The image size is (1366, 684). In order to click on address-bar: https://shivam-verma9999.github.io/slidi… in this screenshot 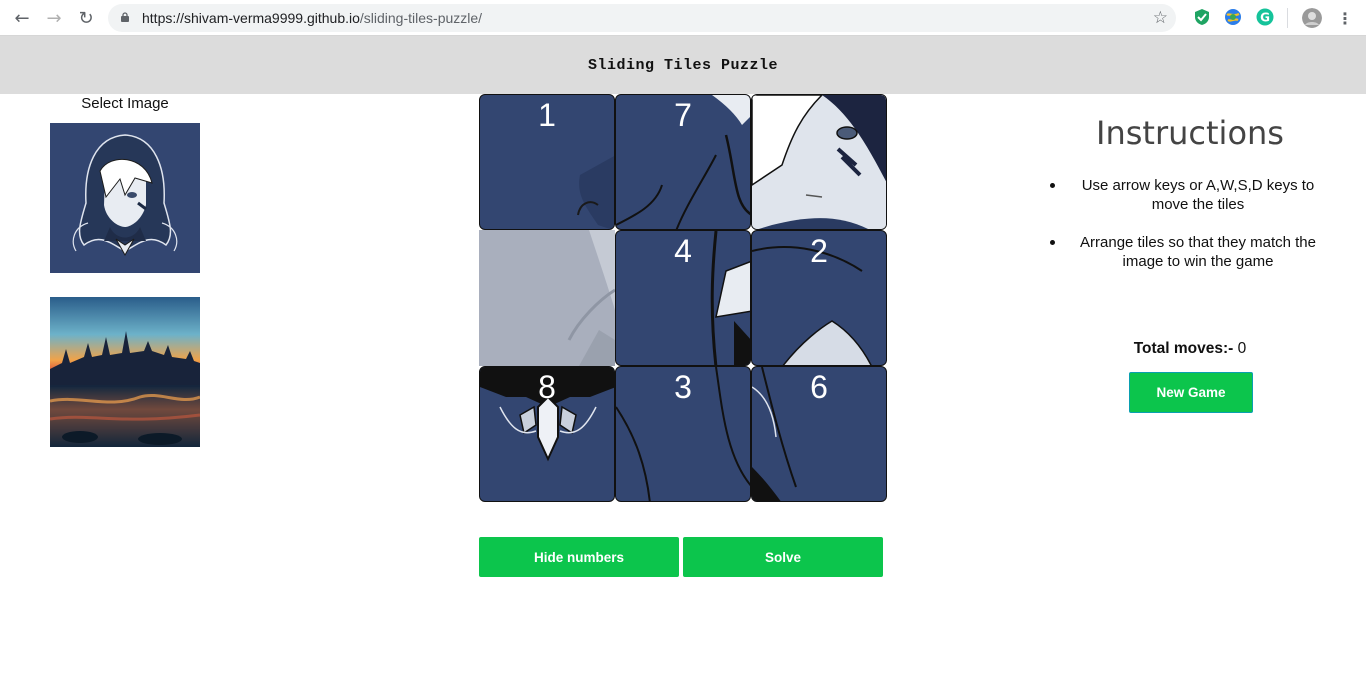, I will do `click(642, 18)`.